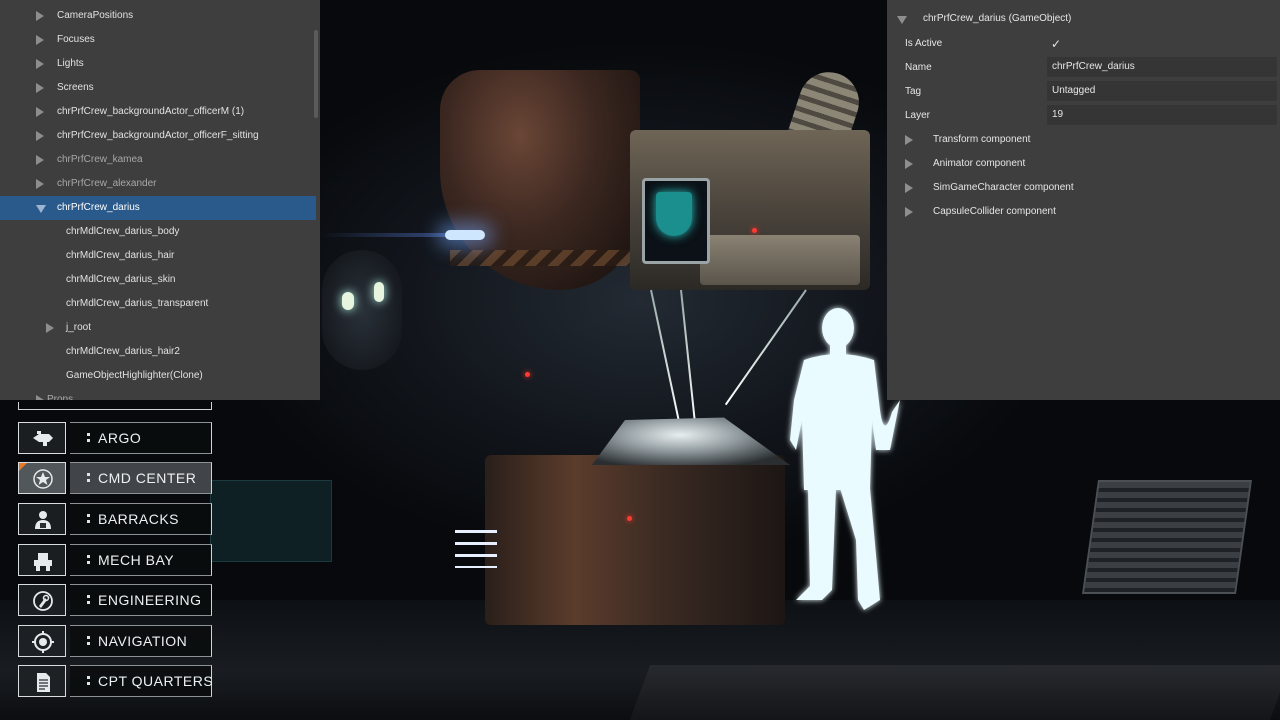 The width and height of the screenshot is (1280, 720). What do you see at coordinates (918, 115) in the screenshot?
I see `layer-label: Layer` at bounding box center [918, 115].